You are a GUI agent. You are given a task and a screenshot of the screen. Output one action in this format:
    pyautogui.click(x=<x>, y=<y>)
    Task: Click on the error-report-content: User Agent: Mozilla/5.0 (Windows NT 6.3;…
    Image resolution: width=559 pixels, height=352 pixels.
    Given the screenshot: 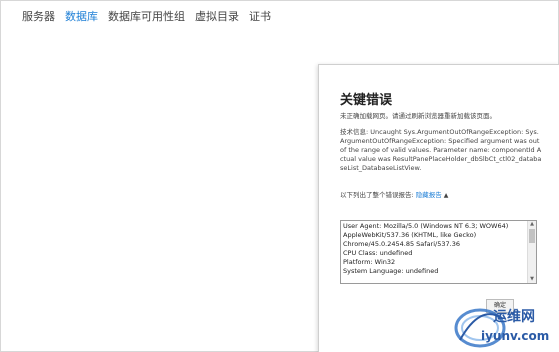 What is the action you would take?
    pyautogui.click(x=435, y=248)
    